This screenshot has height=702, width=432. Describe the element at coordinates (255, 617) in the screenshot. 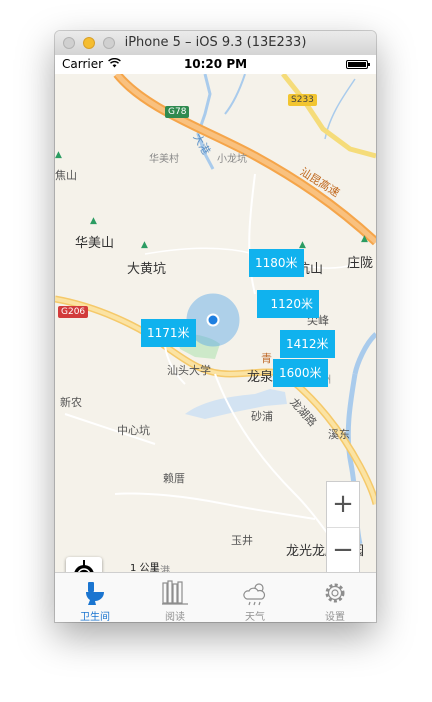

I see `tab-weather-label: 天气` at that location.